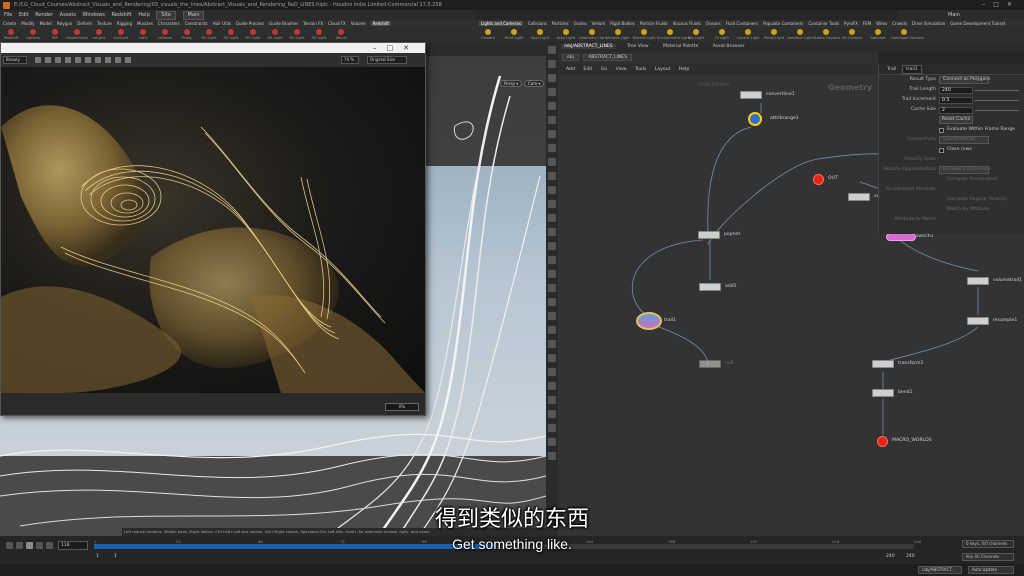 The image size is (1024, 576). Describe the element at coordinates (622, 23) in the screenshot. I see `shelf-right-tab-5: Rigid Bodies` at that location.